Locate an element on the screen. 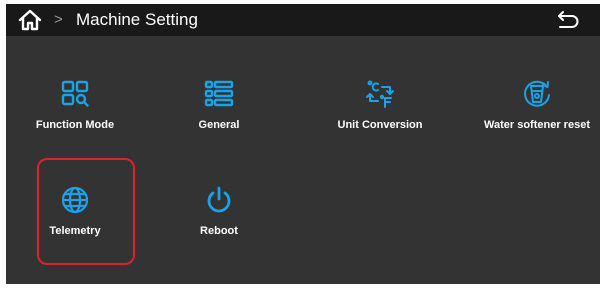 The height and width of the screenshot is (295, 603). back-arrow-icon is located at coordinates (568, 20).